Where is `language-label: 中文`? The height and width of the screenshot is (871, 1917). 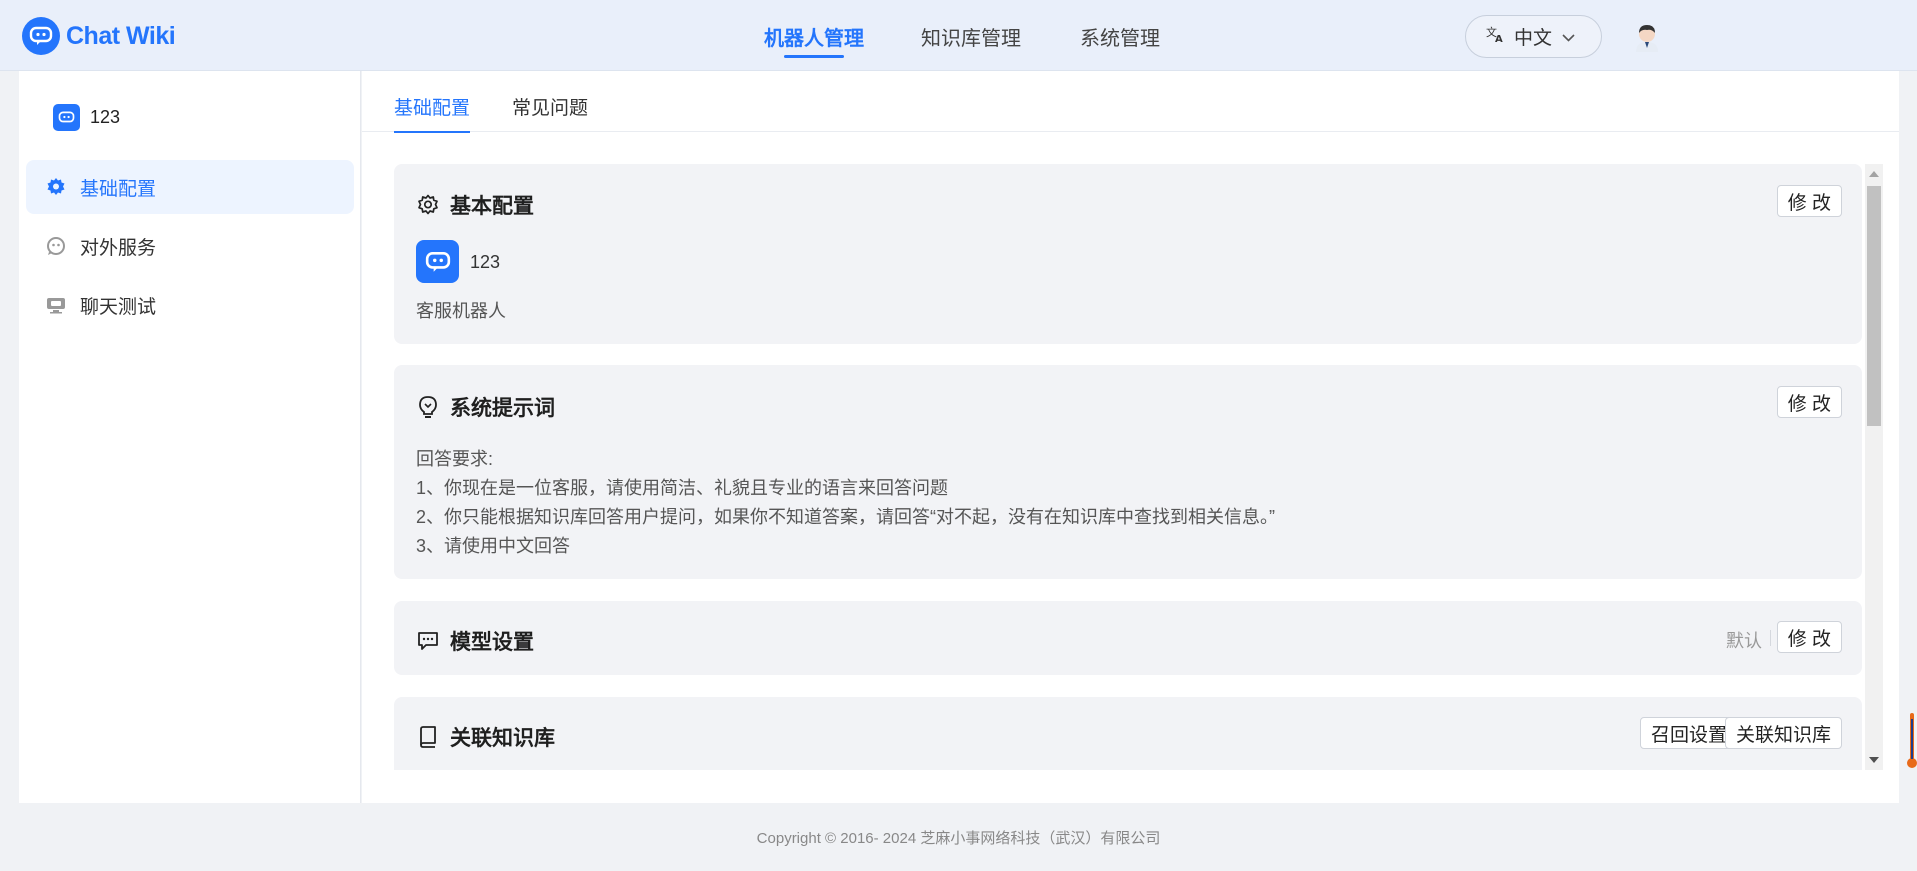
language-label: 中文 is located at coordinates (1533, 38).